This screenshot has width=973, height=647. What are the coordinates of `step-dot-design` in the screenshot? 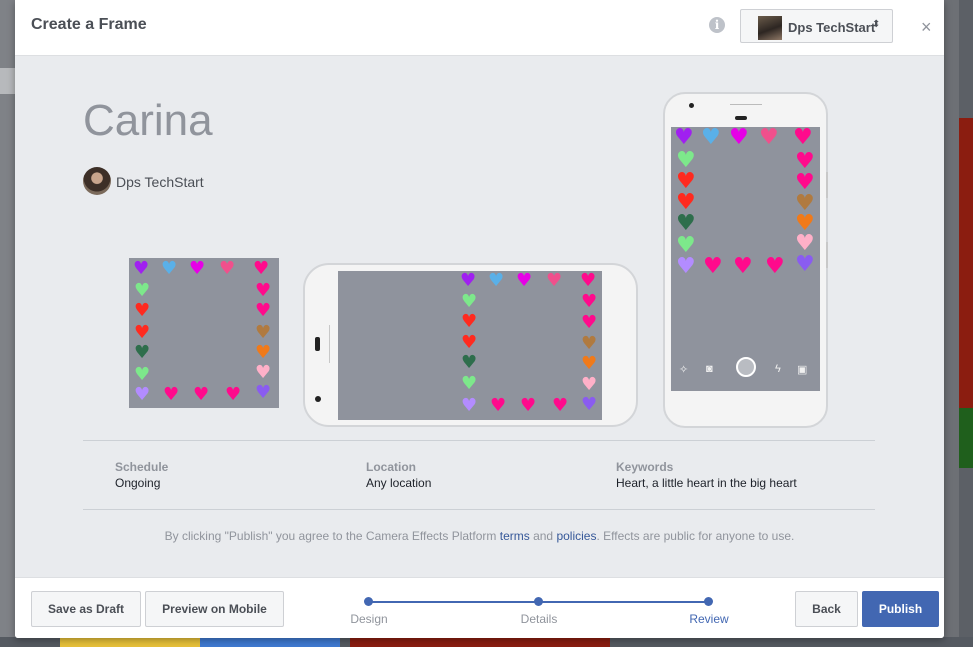 It's located at (368, 601).